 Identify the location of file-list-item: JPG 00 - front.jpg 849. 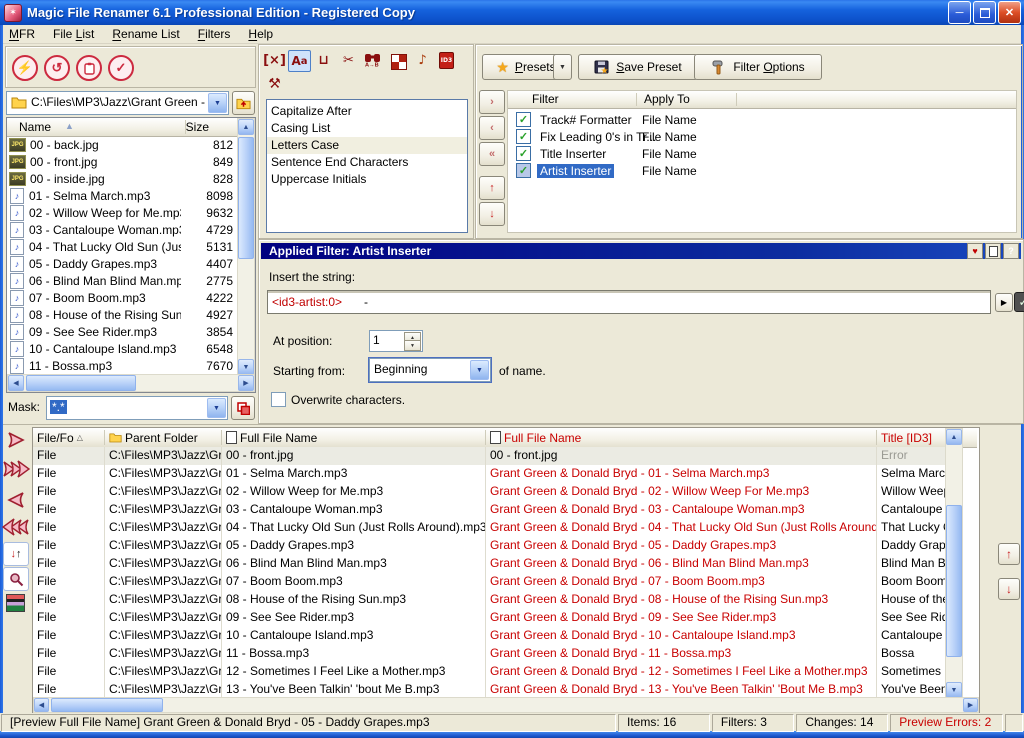
(122, 161).